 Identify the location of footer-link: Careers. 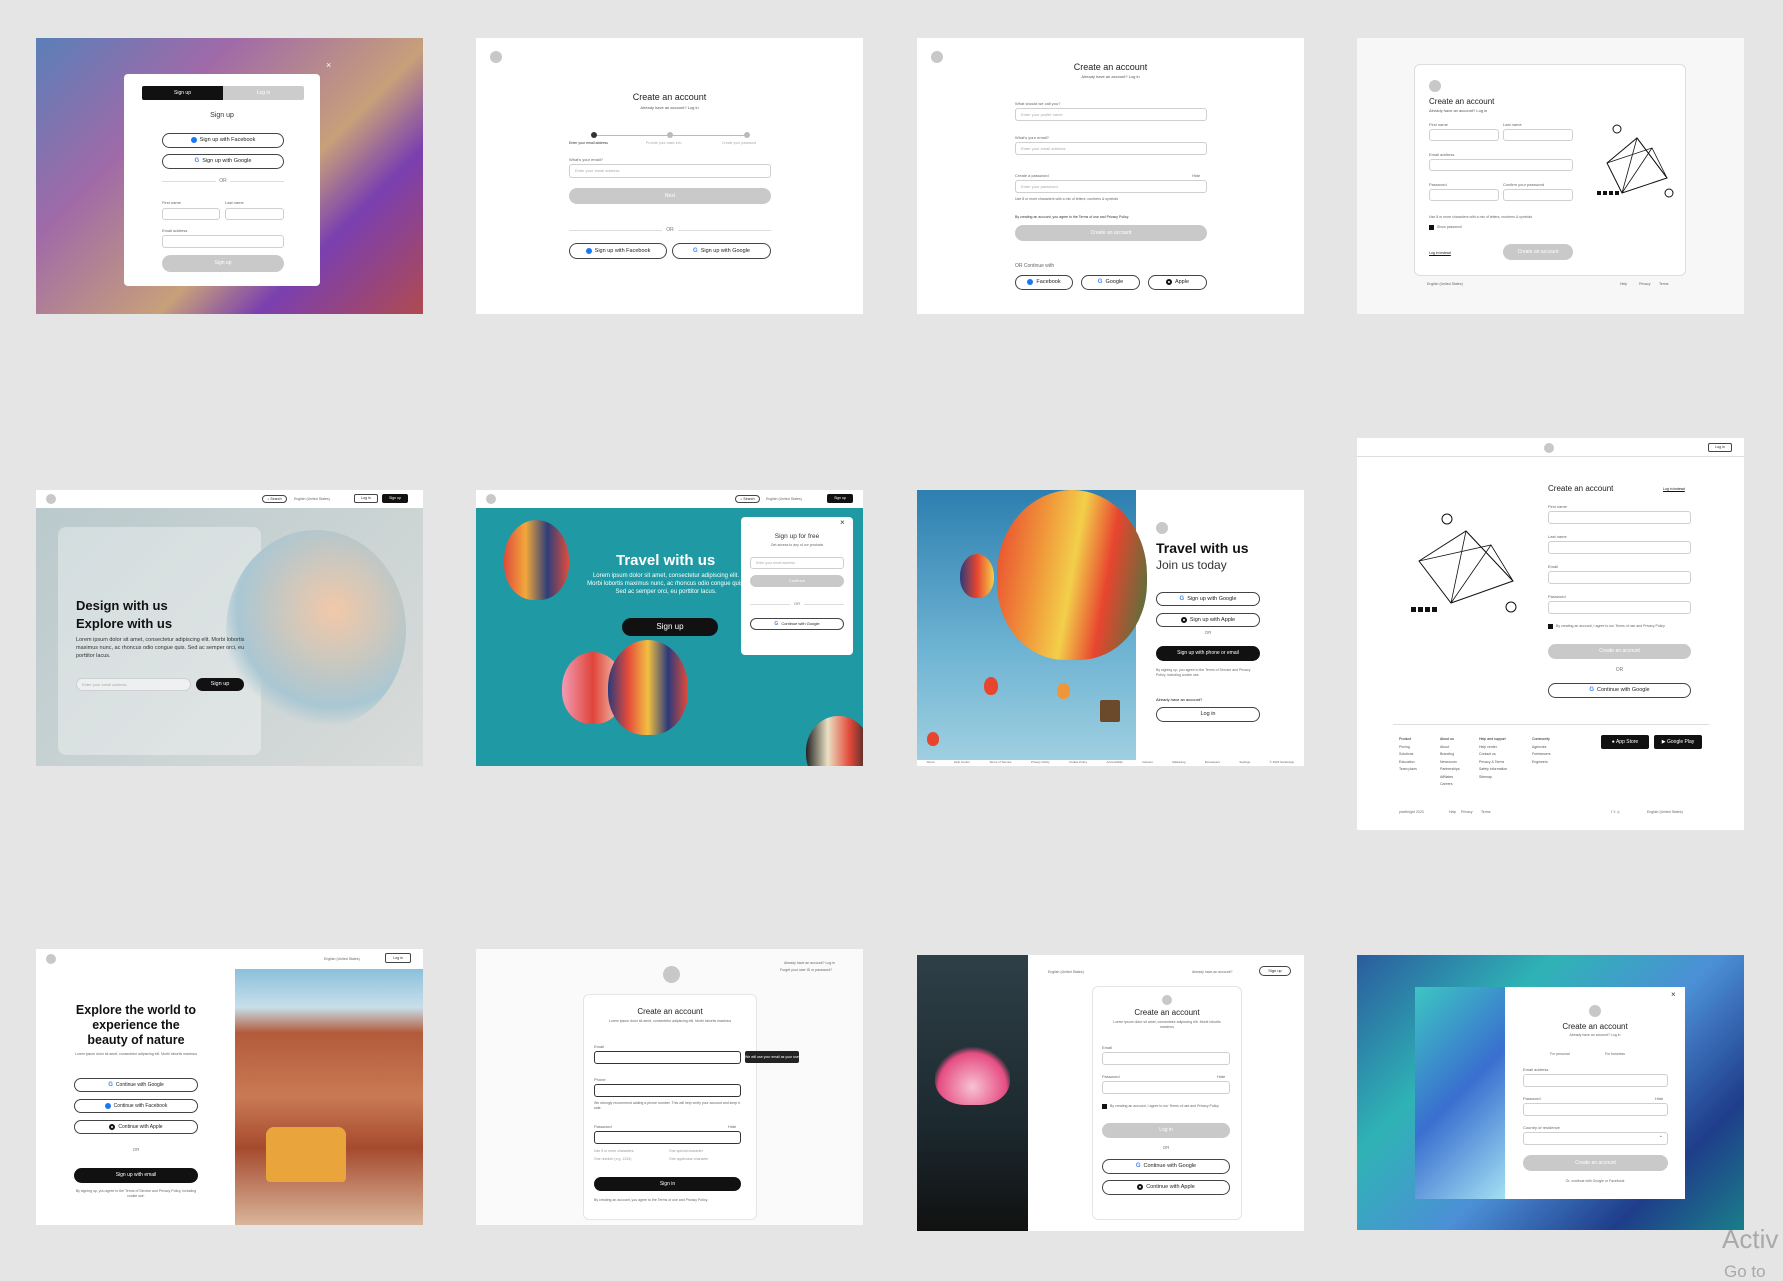
(1450, 785).